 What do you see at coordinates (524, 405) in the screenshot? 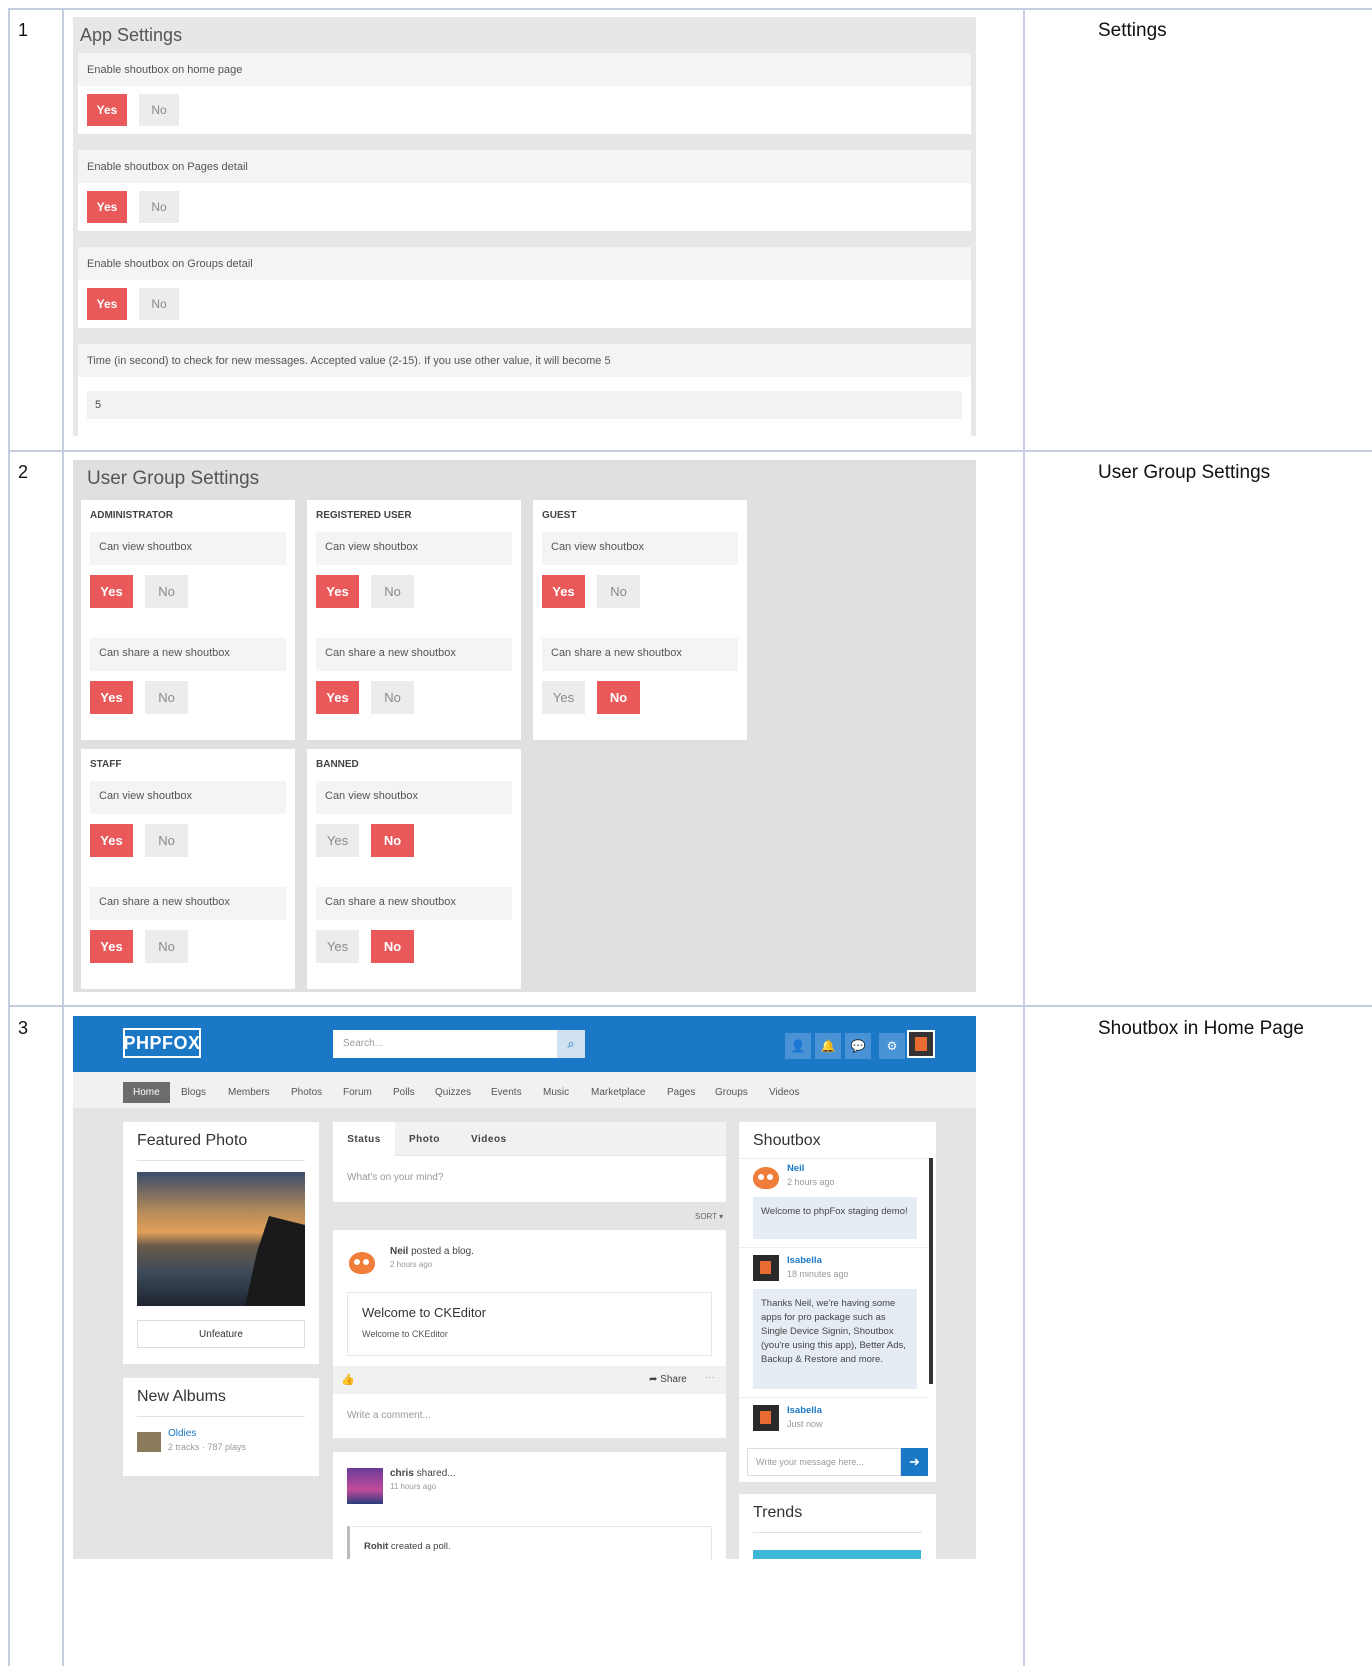
I see `time-interval-input: 5` at bounding box center [524, 405].